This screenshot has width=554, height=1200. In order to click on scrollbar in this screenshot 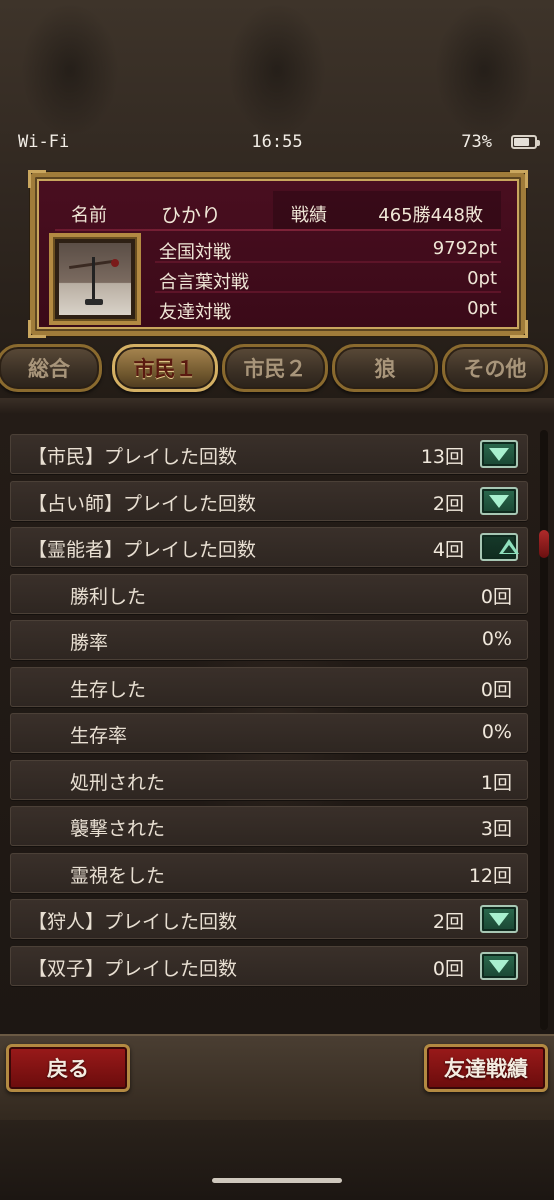, I will do `click(544, 730)`.